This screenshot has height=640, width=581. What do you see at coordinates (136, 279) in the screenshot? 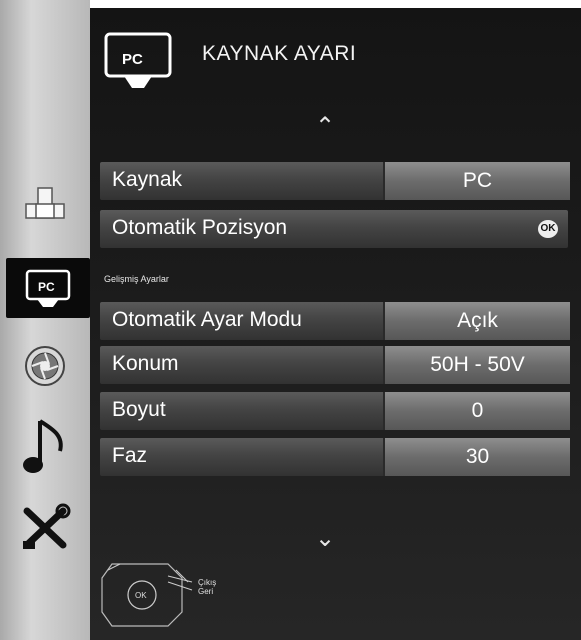
I see `section-header: Gelişmiş Ayarlar` at bounding box center [136, 279].